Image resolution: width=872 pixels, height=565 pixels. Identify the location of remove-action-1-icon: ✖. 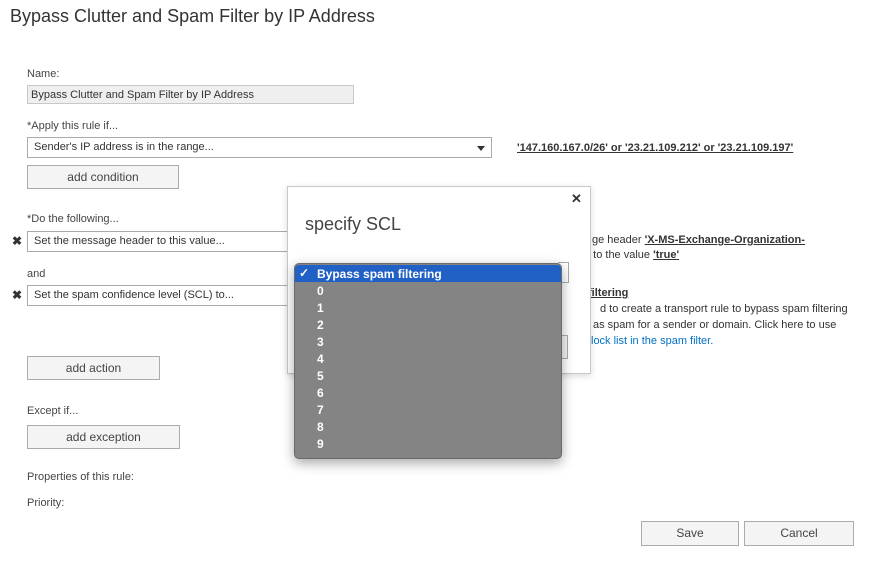
(17, 241).